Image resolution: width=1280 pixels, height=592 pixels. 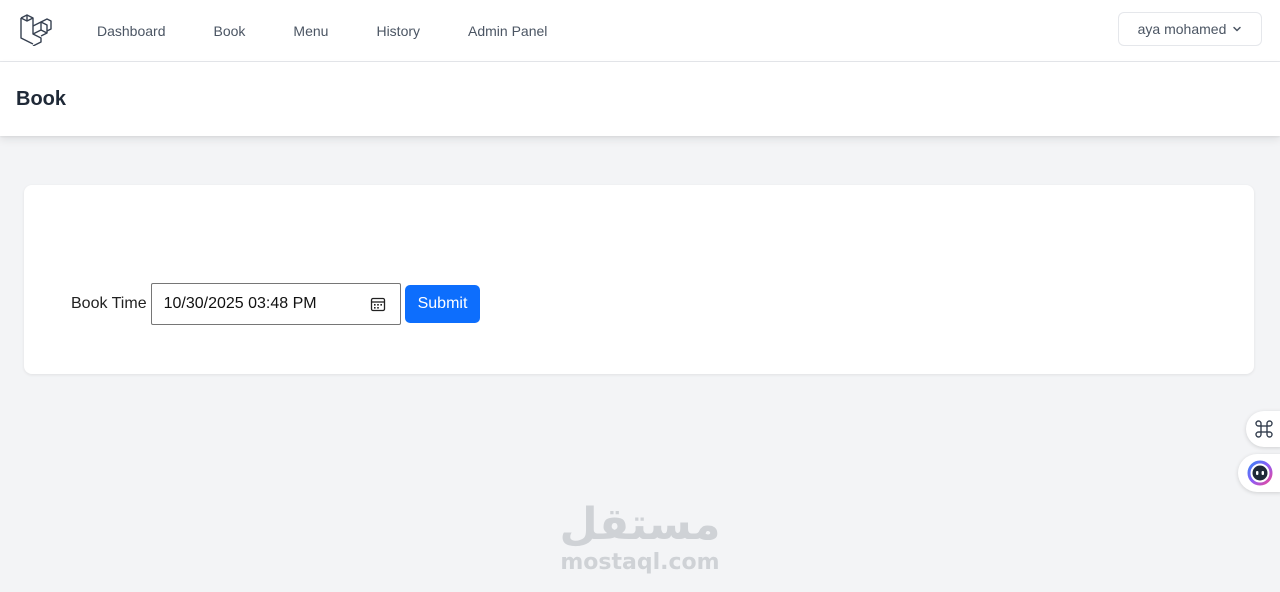 I want to click on user-menu-button: aya mohamed, so click(x=1190, y=29).